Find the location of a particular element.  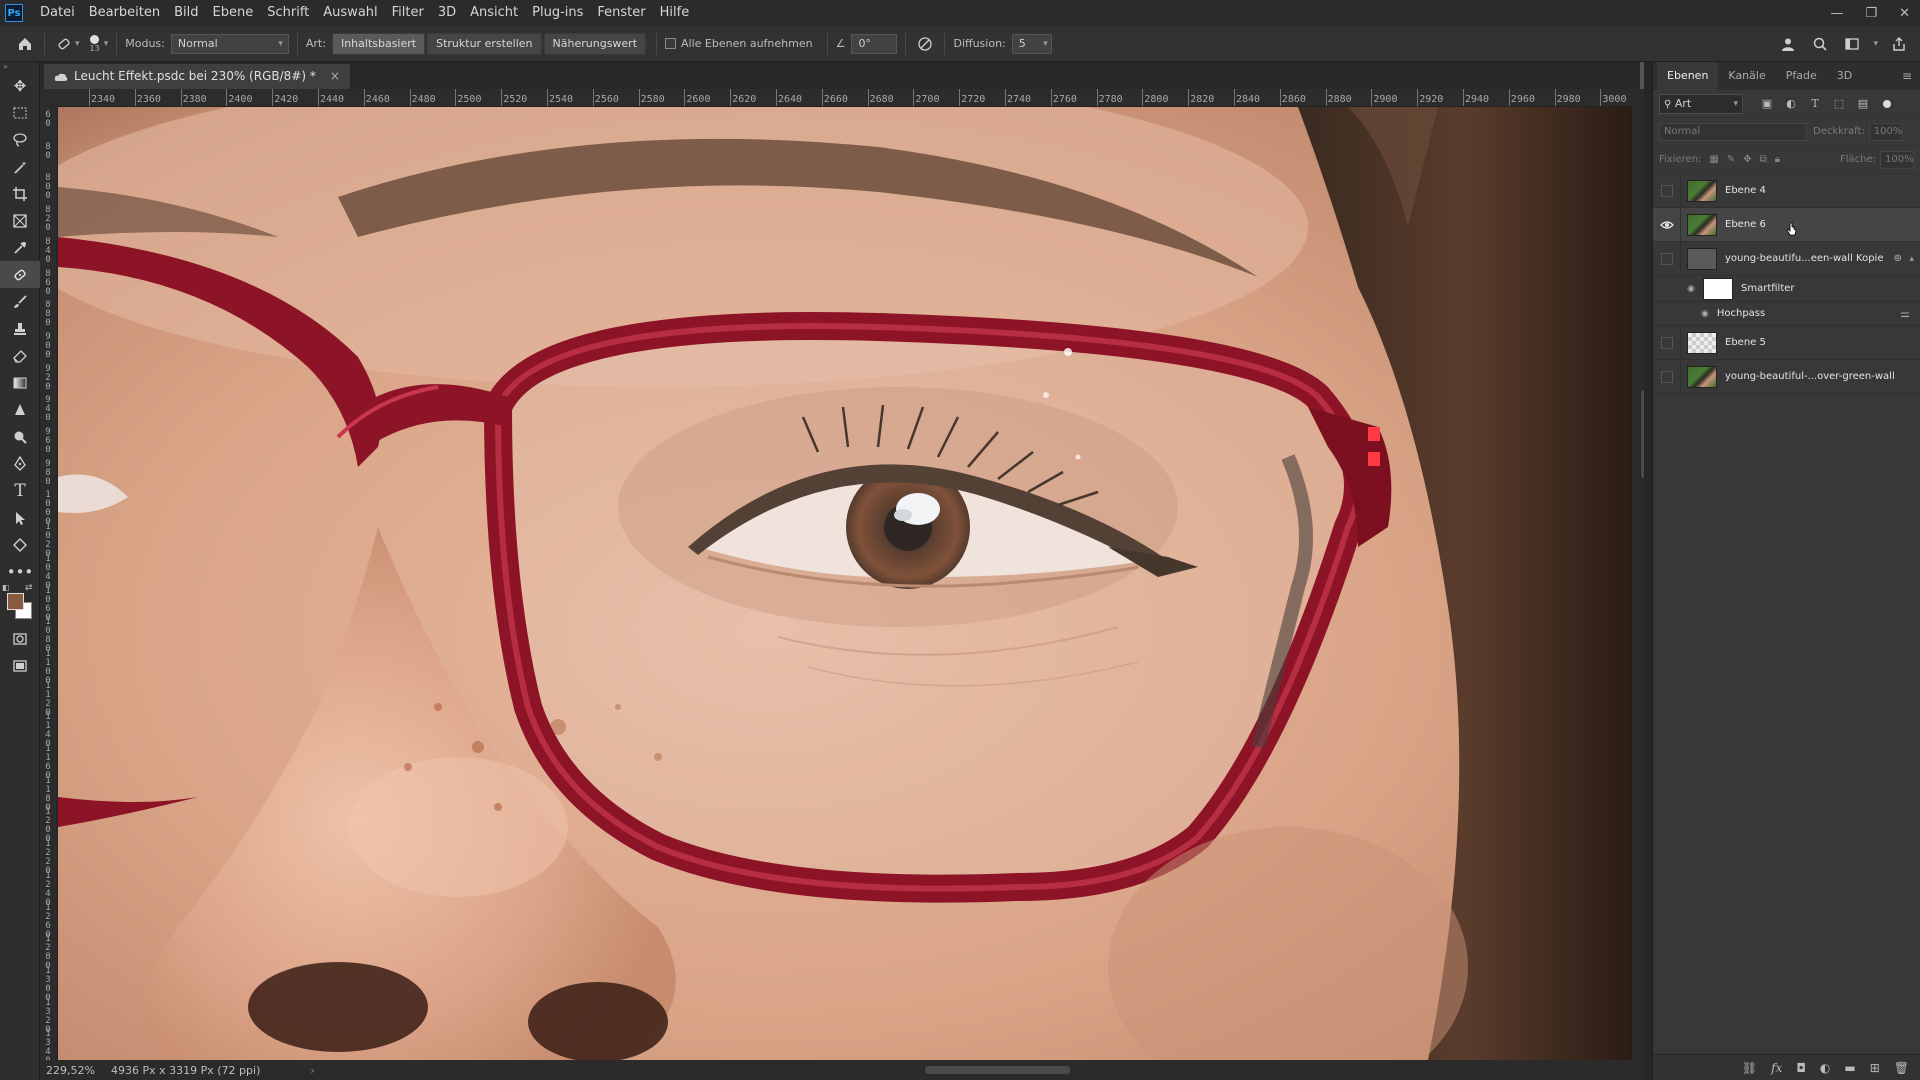

close-tab-icon: × is located at coordinates (335, 76).